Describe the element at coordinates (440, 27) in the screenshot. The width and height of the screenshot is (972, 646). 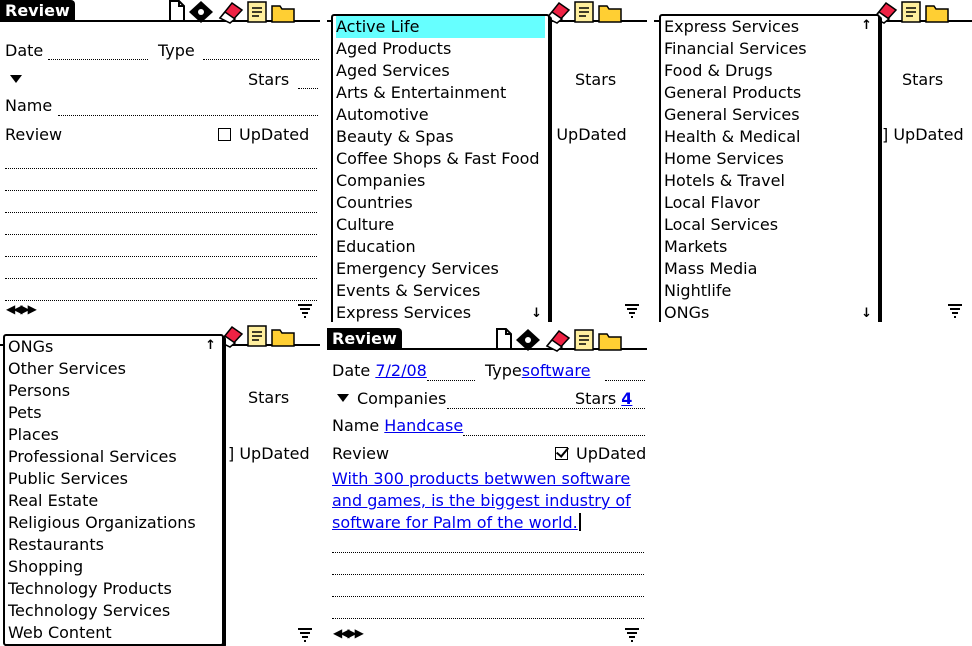
I see `list-item: Active Life` at that location.